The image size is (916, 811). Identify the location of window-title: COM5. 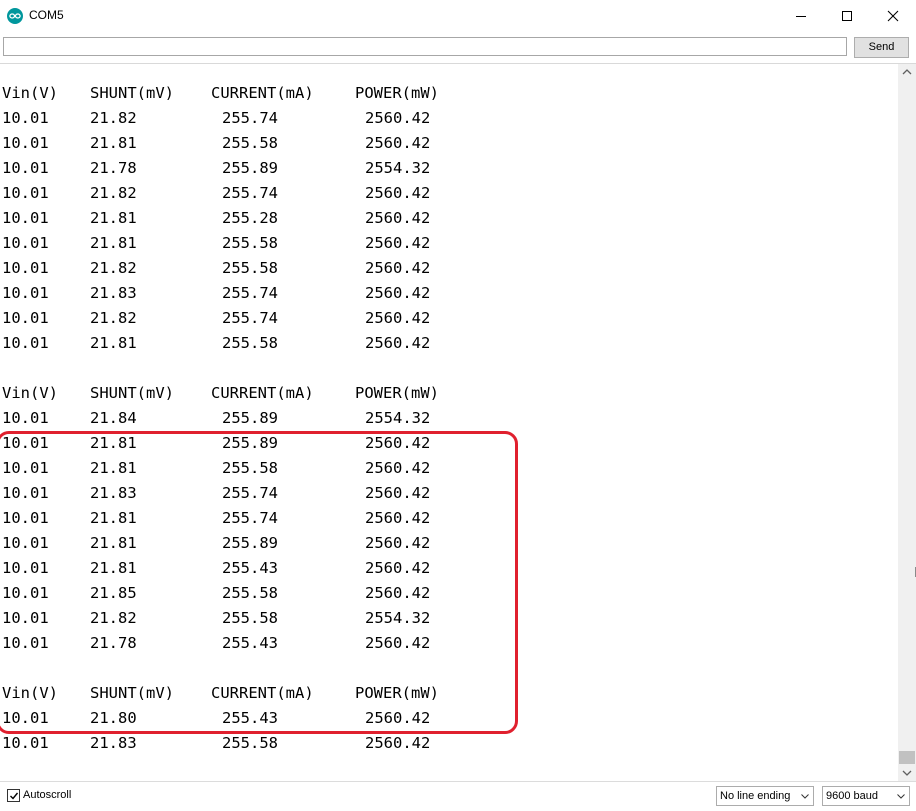
(46, 15).